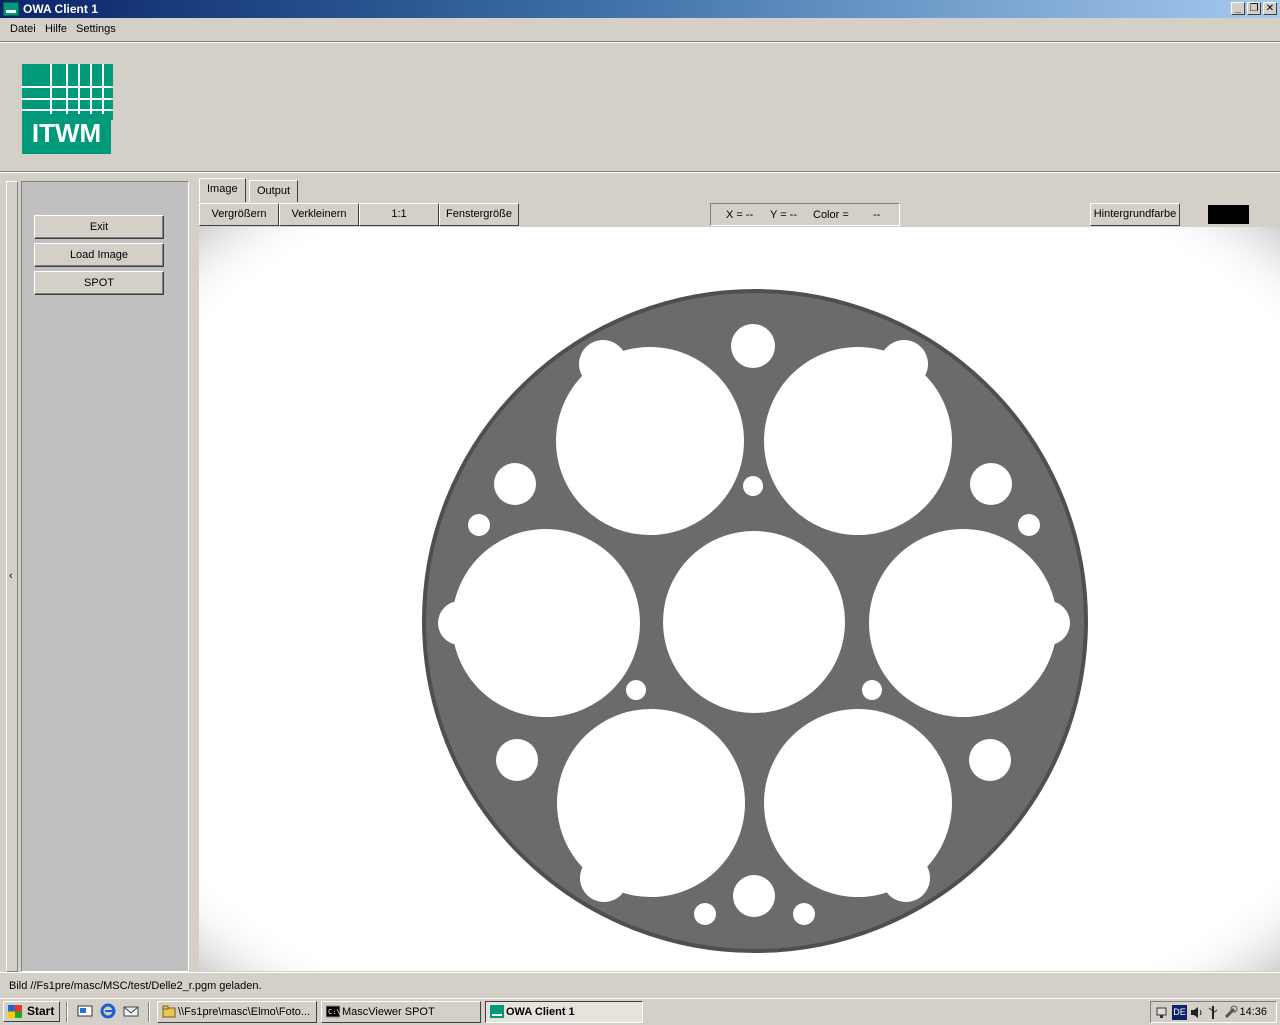 This screenshot has width=1280, height=1025. What do you see at coordinates (740, 215) in the screenshot?
I see `x-readout: X = --` at bounding box center [740, 215].